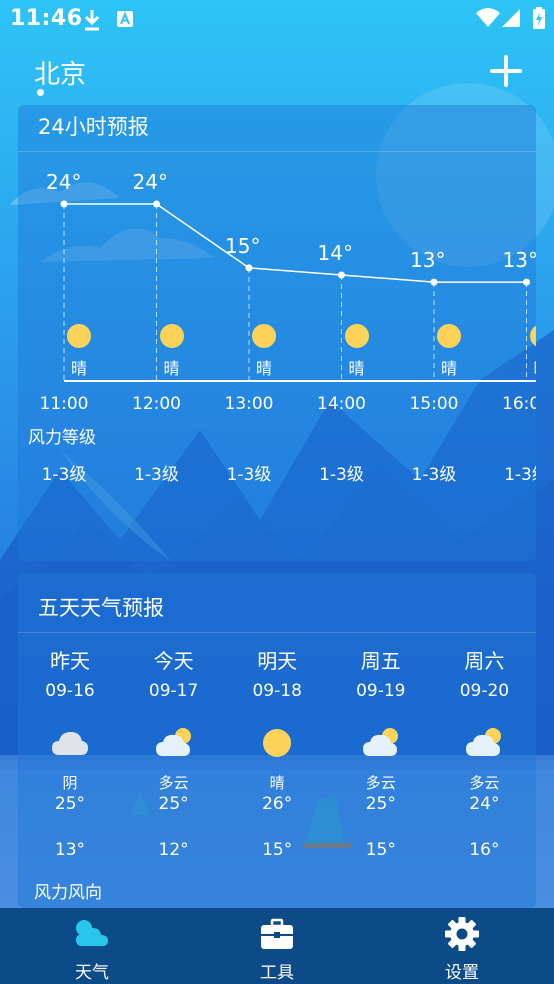  I want to click on weather-icon, so click(92, 933).